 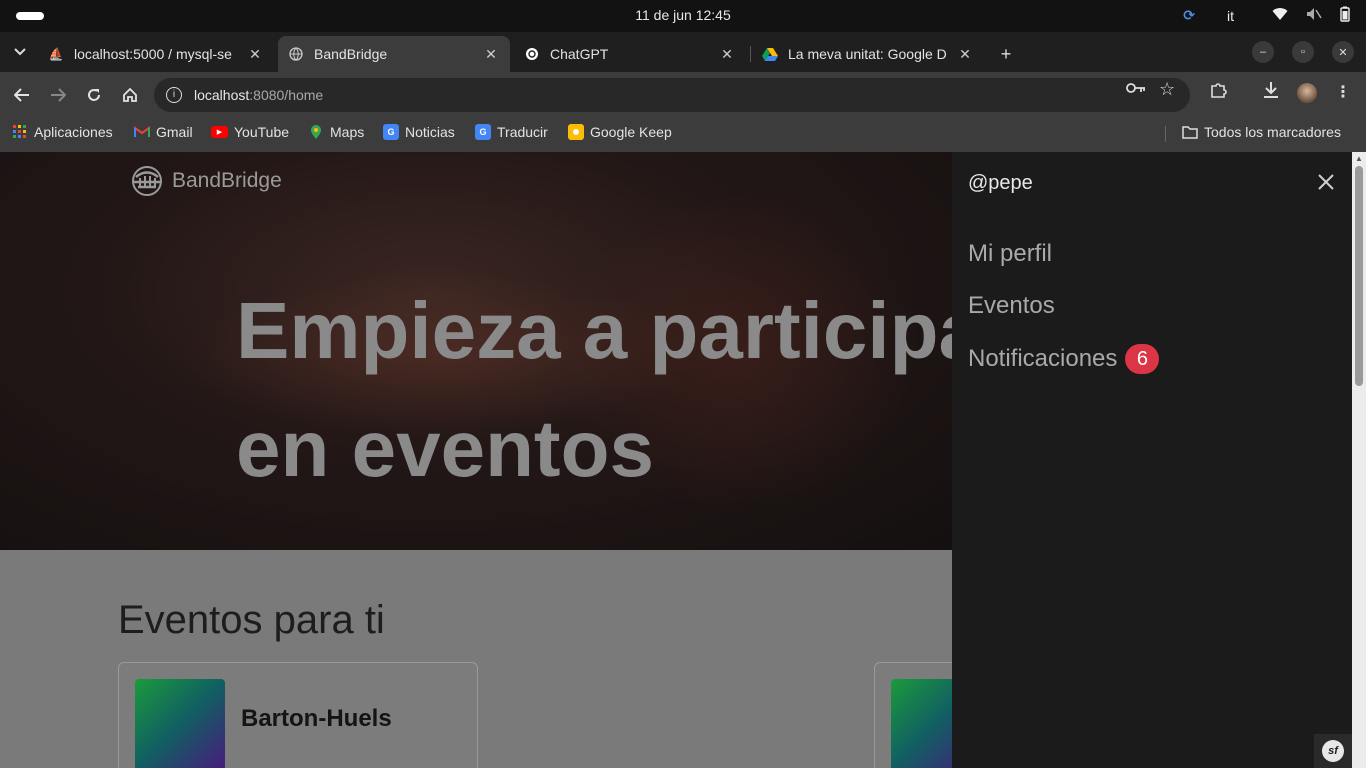 What do you see at coordinates (1359, 460) in the screenshot?
I see `page-scrollbar: ▲` at bounding box center [1359, 460].